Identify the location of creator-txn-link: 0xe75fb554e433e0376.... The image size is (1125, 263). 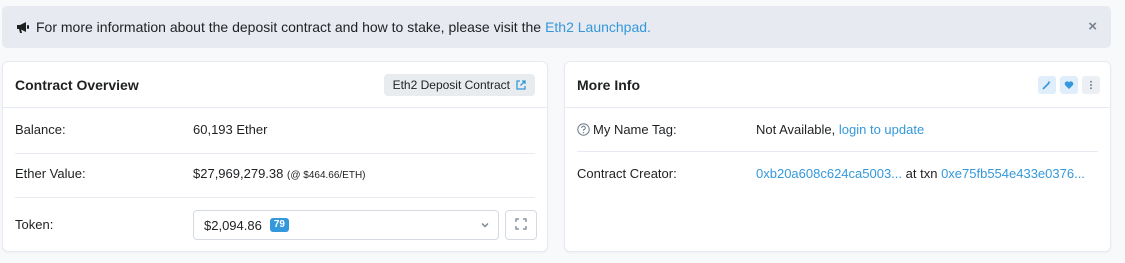
(1013, 173).